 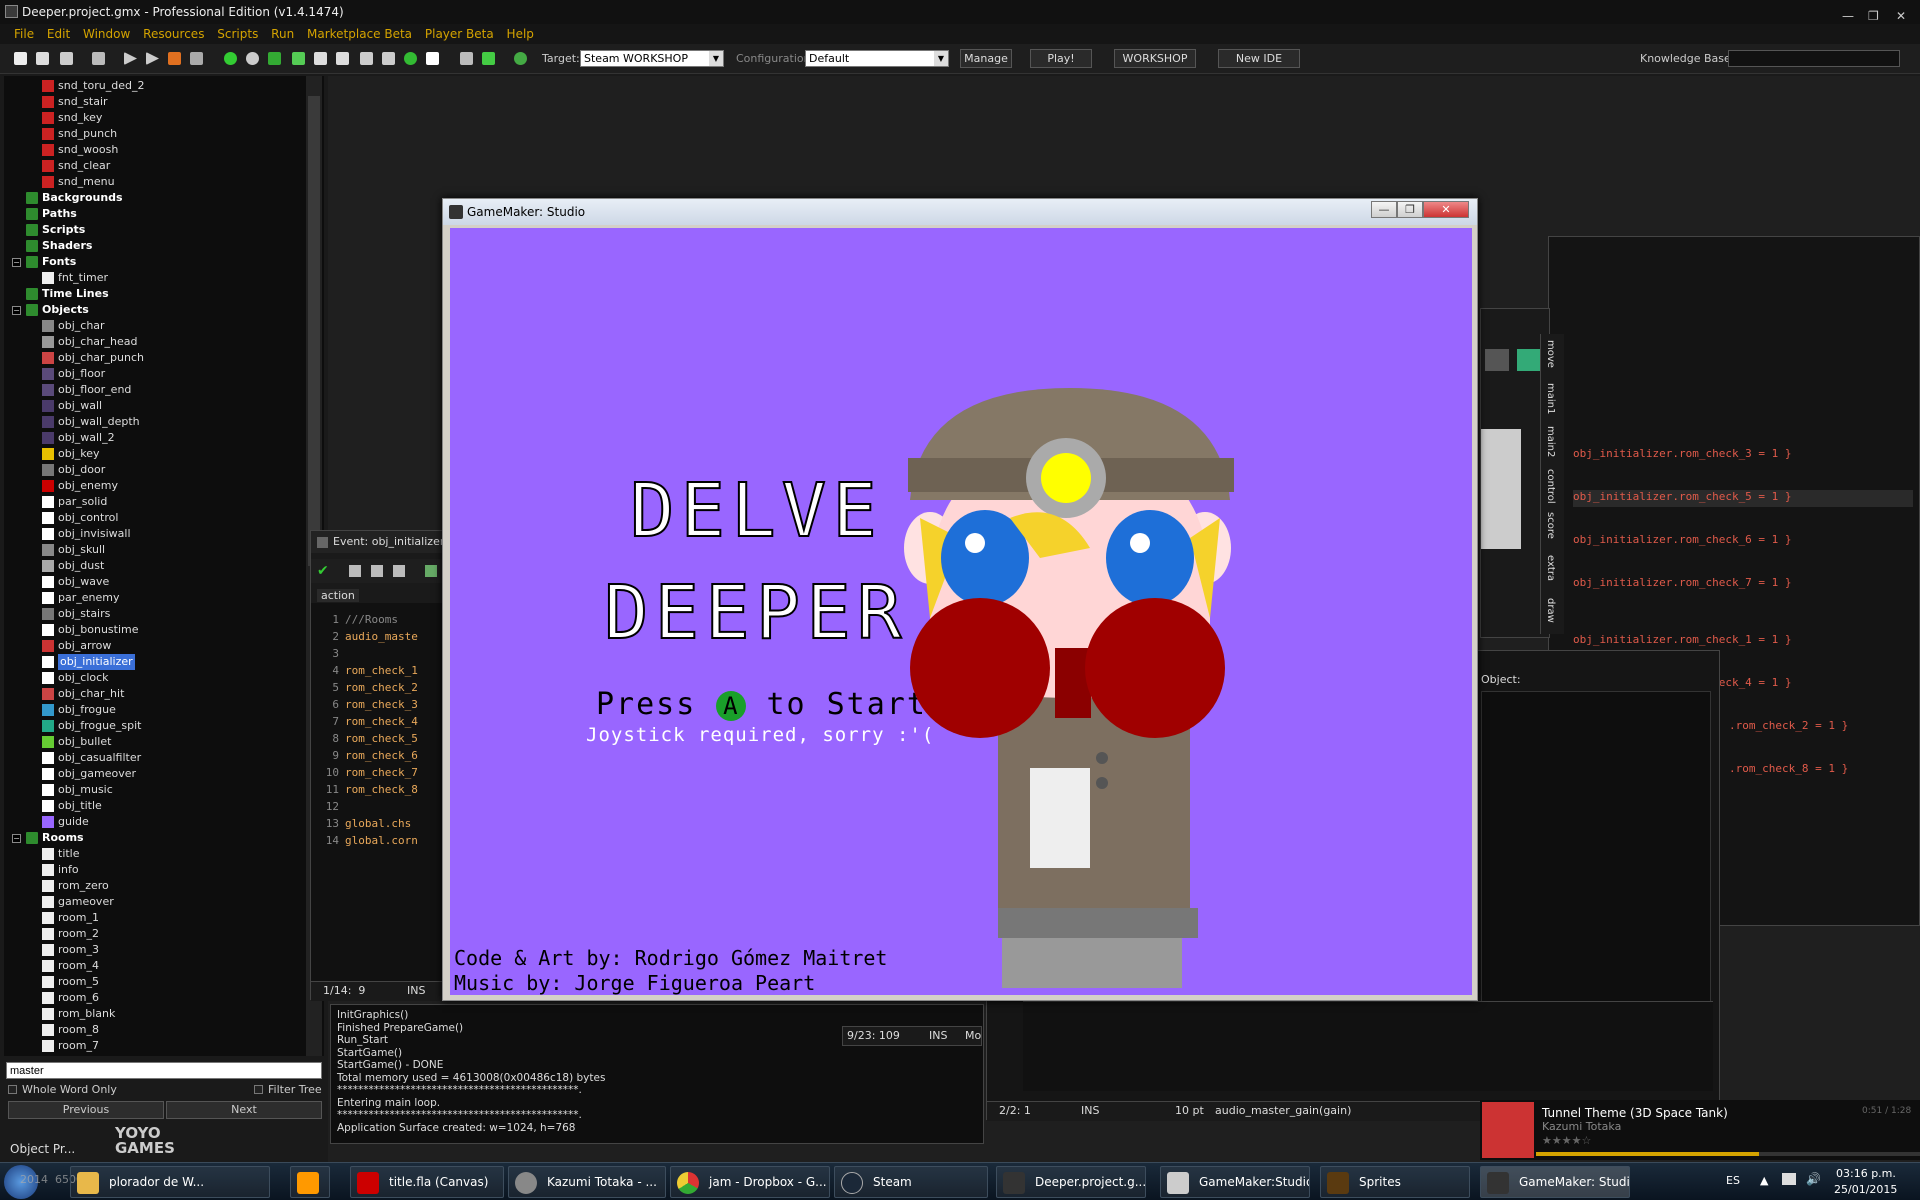 What do you see at coordinates (24, 34) in the screenshot?
I see `menu-file: File` at bounding box center [24, 34].